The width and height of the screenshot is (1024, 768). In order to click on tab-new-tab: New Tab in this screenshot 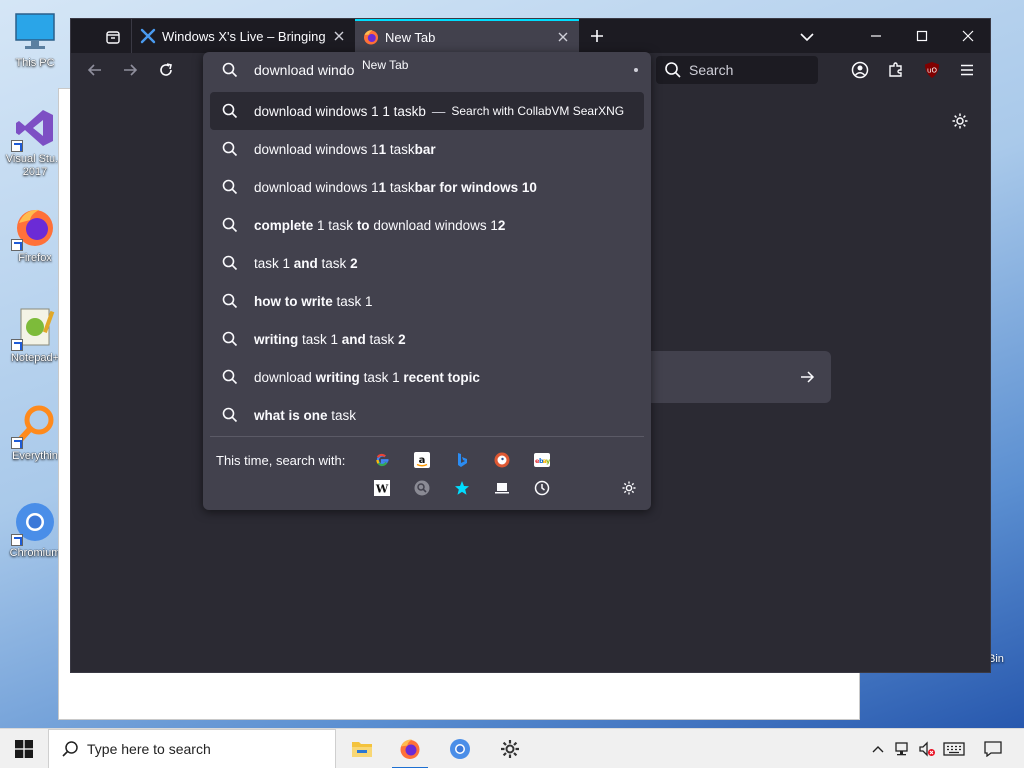, I will do `click(467, 36)`.